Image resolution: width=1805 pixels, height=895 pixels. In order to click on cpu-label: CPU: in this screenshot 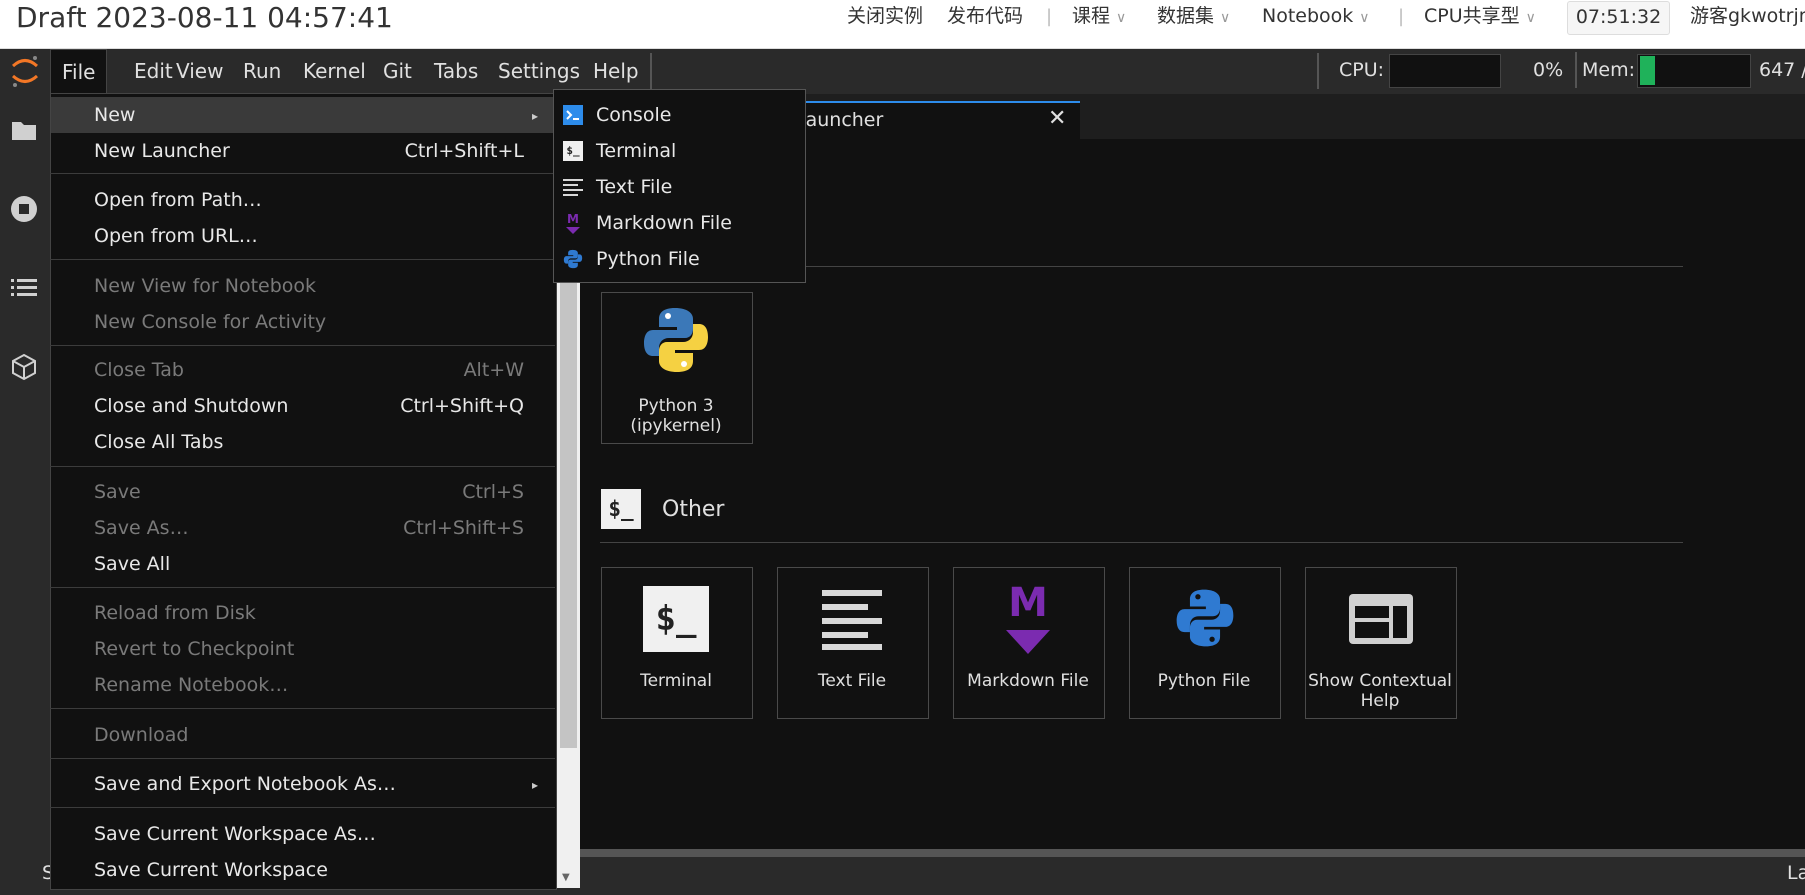, I will do `click(1362, 70)`.